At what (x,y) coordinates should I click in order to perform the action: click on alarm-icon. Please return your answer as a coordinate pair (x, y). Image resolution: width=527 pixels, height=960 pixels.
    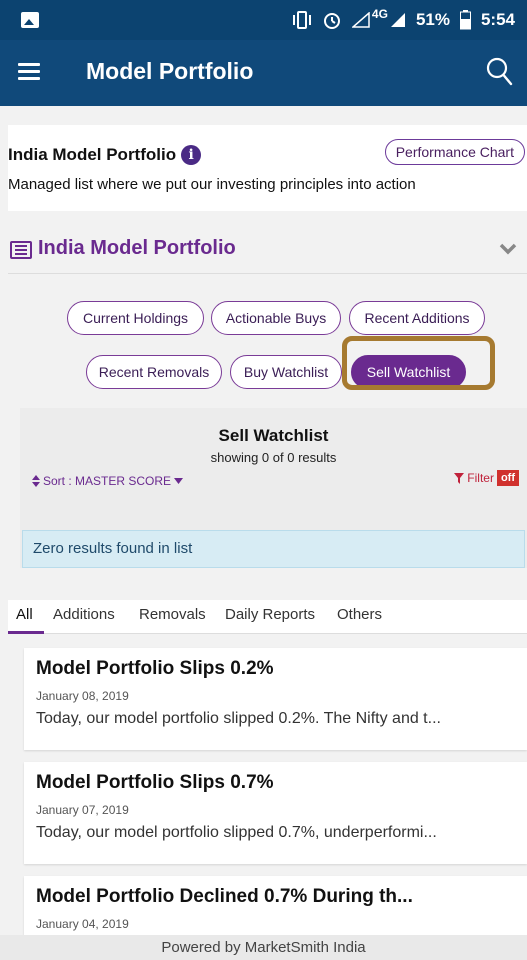
    Looking at the image, I should click on (332, 20).